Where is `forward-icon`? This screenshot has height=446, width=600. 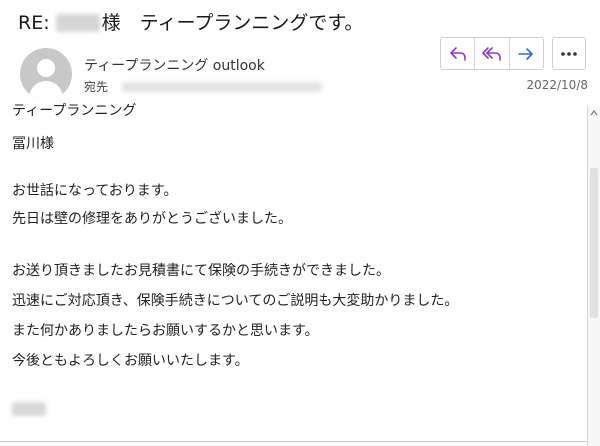
forward-icon is located at coordinates (526, 53).